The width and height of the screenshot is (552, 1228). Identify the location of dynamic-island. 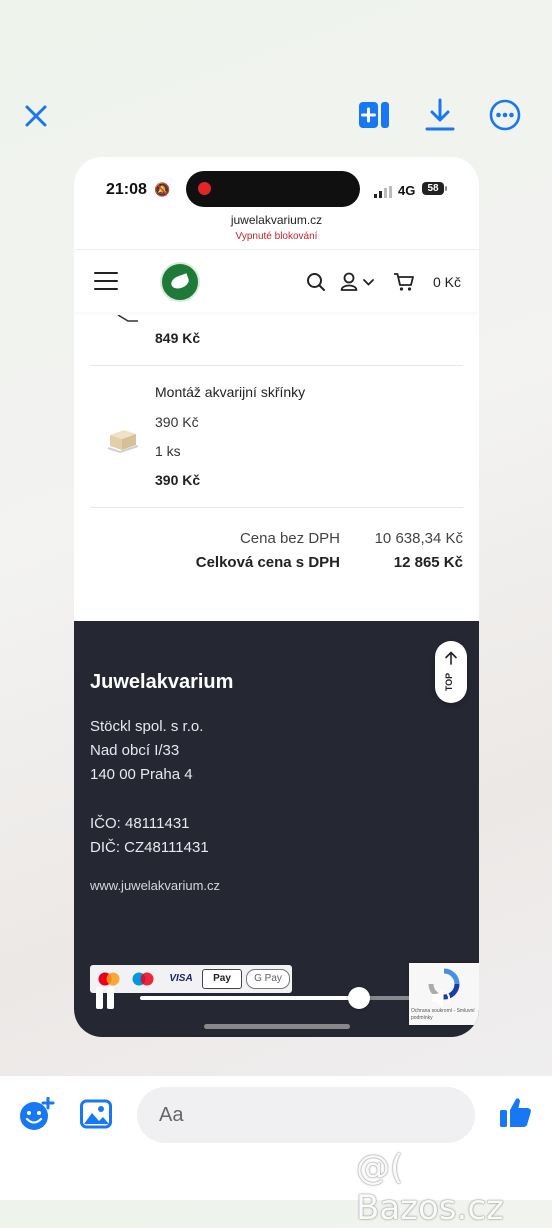
(273, 189).